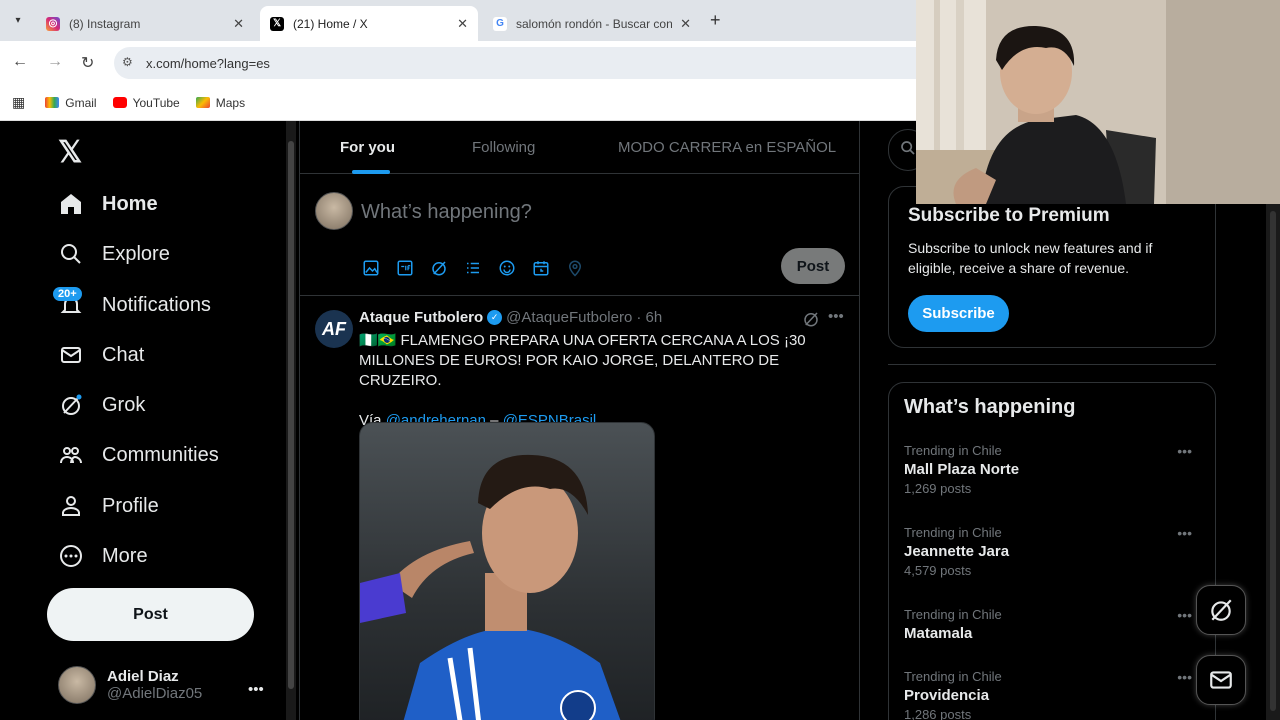 This screenshot has height=720, width=1280. Describe the element at coordinates (20, 62) in the screenshot. I see `back-icon: ←` at that location.